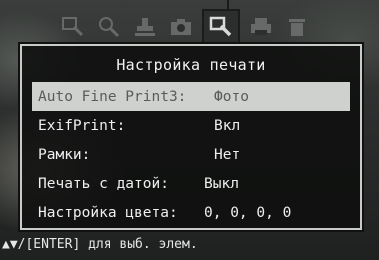  I want to click on trash-icon, so click(297, 27).